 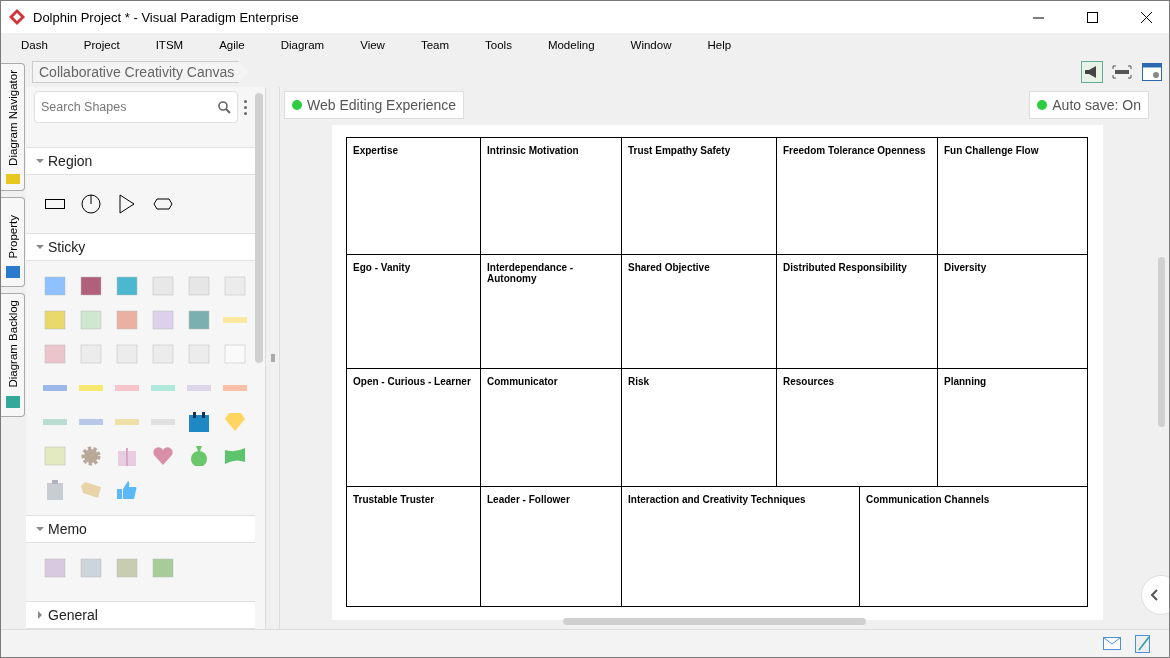 What do you see at coordinates (374, 105) in the screenshot?
I see `status-chip: Web Editing Experience` at bounding box center [374, 105].